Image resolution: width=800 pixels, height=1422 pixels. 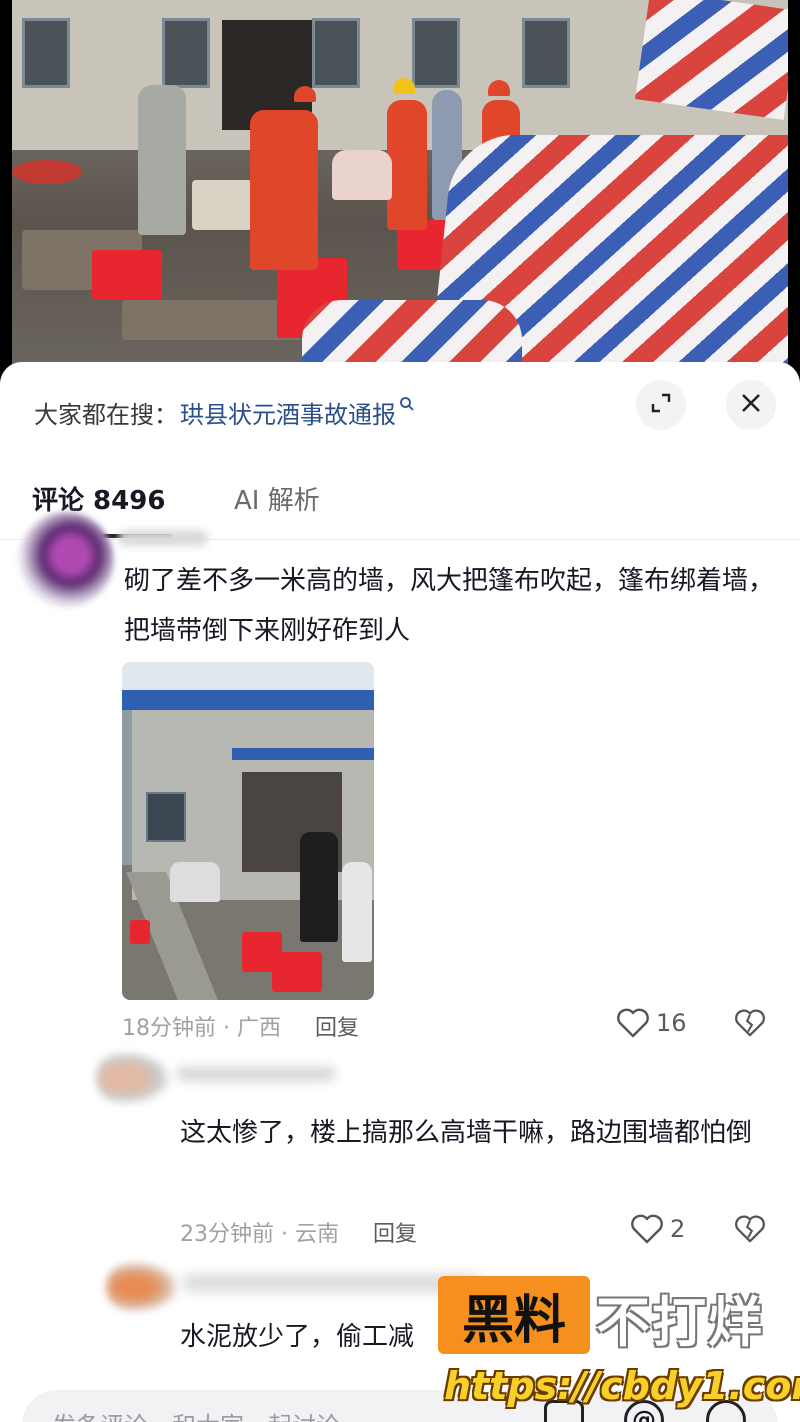 What do you see at coordinates (98, 498) in the screenshot?
I see `tab-comments: 评论 8496` at bounding box center [98, 498].